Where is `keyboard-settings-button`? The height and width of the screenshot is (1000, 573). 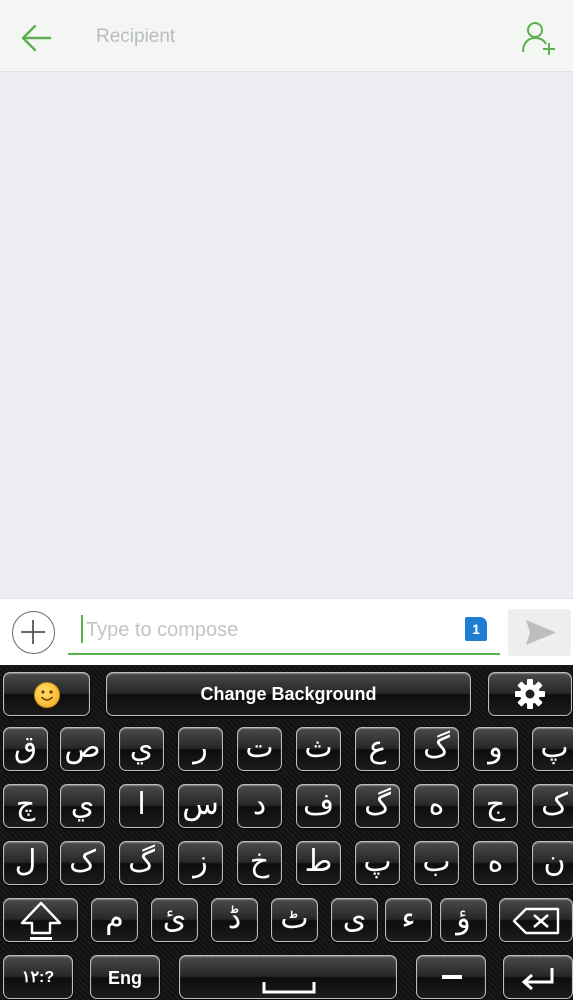
keyboard-settings-button is located at coordinates (530, 694).